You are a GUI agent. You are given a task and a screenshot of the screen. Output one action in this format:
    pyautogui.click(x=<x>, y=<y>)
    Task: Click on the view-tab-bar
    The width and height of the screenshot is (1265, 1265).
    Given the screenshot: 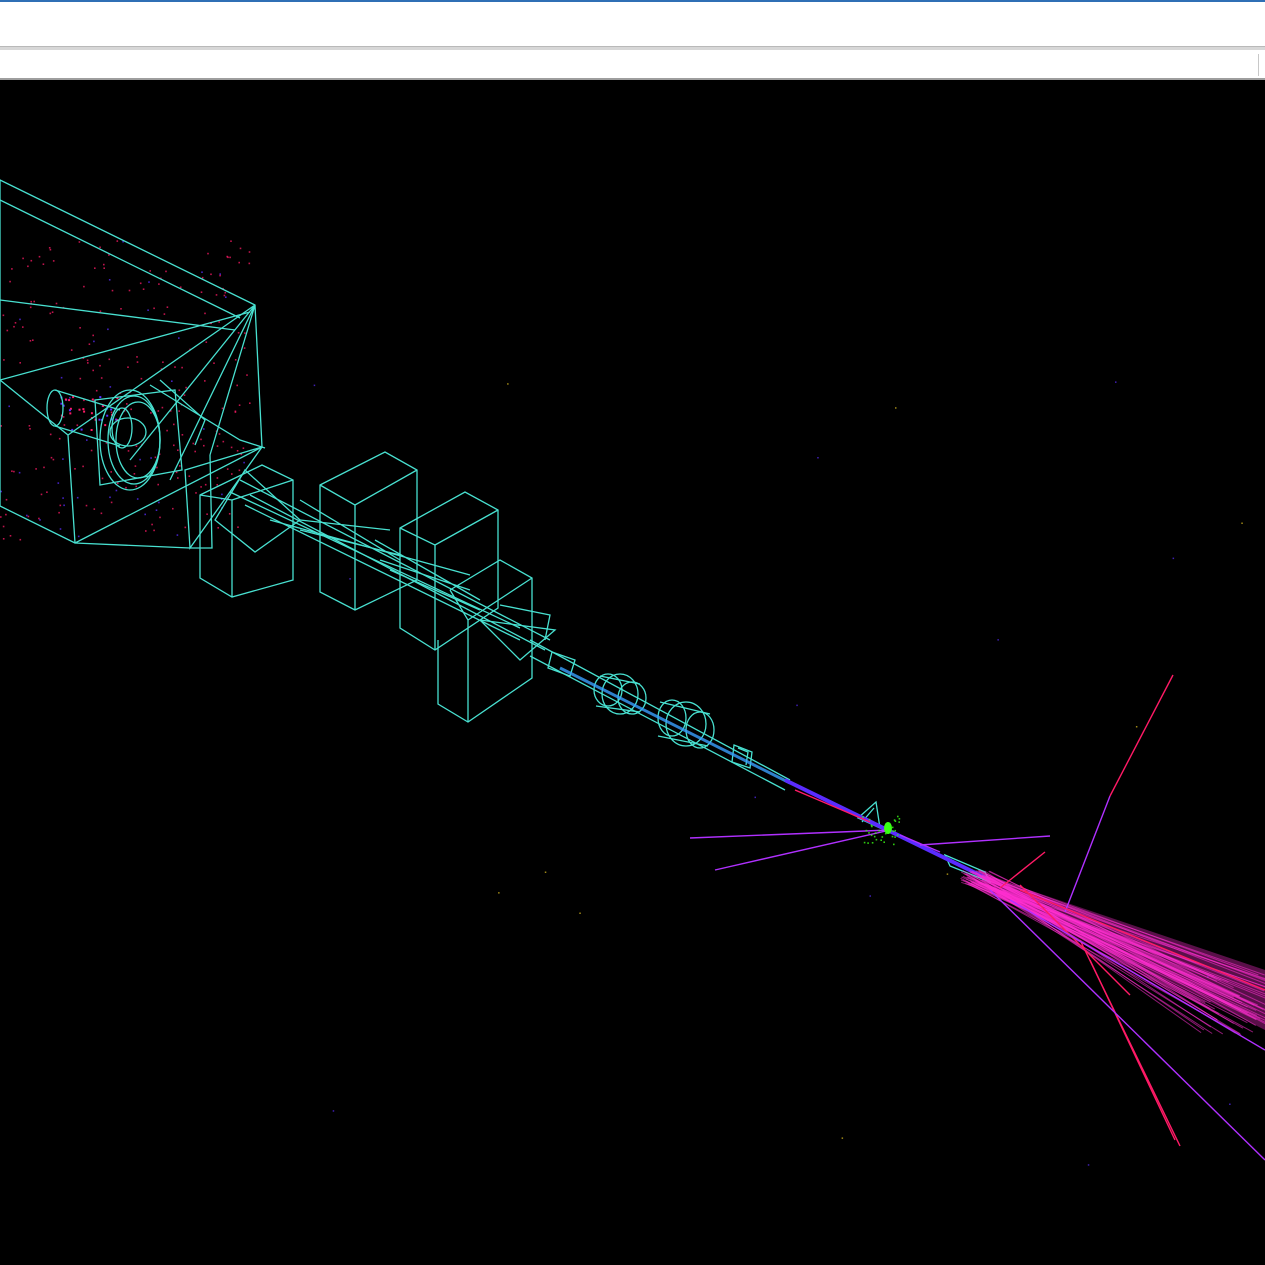 What is the action you would take?
    pyautogui.click(x=632, y=65)
    